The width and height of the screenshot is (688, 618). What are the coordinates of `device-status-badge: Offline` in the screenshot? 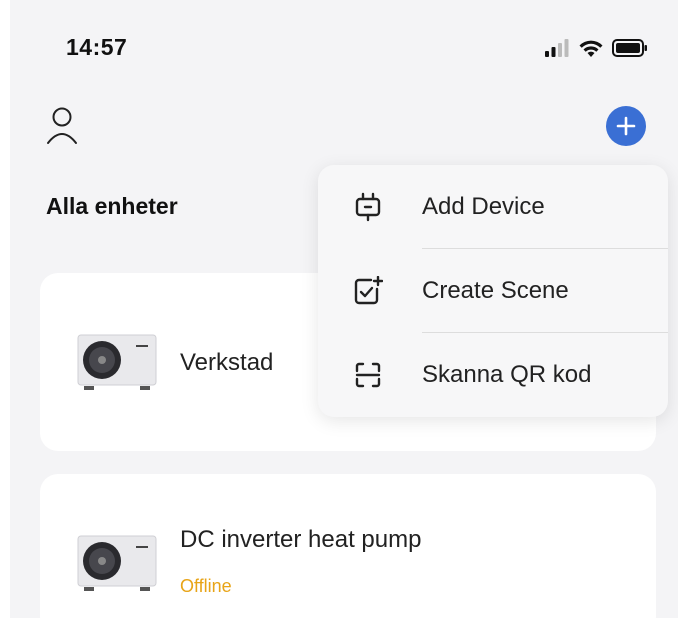 It's located at (206, 586).